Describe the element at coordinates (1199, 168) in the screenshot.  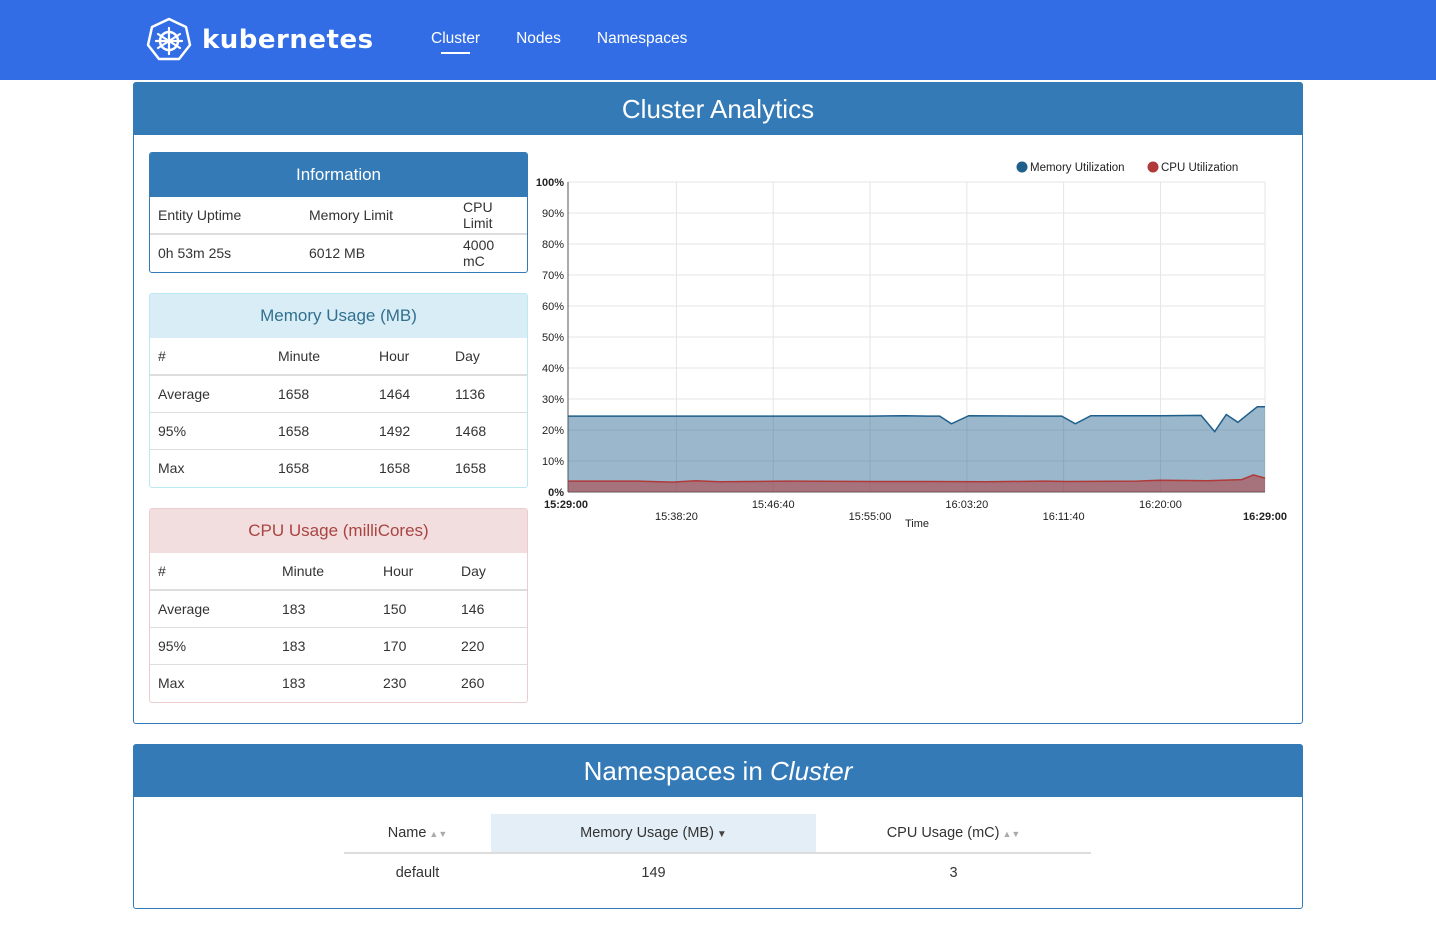
I see `legend-item: CPU Utilization` at that location.